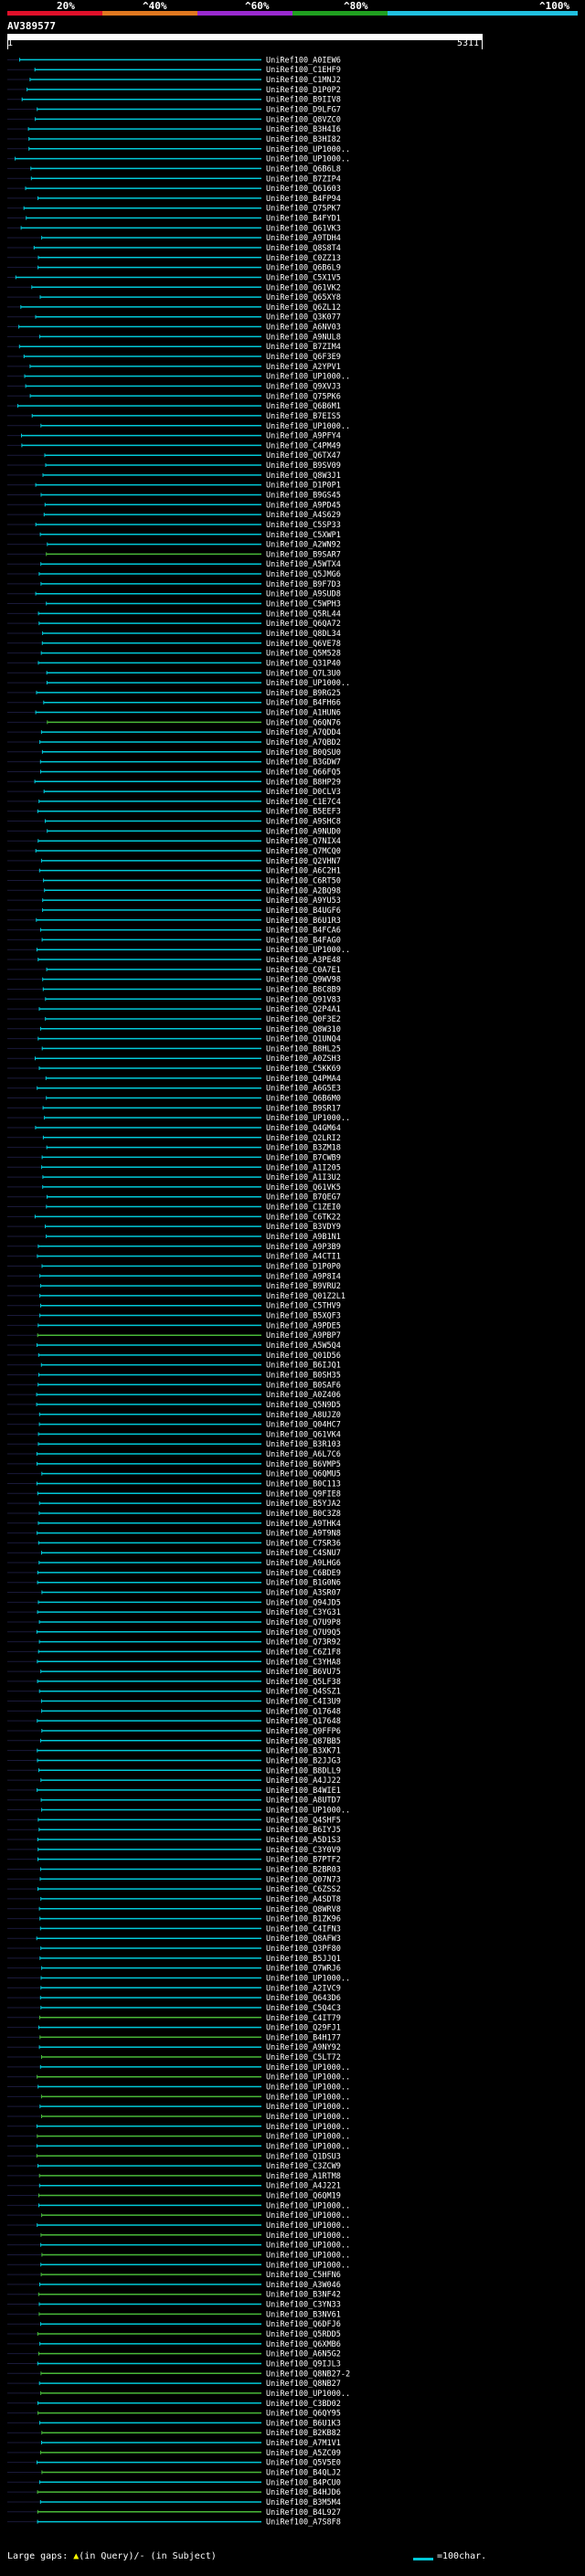 The width and height of the screenshot is (585, 2576). Describe the element at coordinates (174, 416) in the screenshot. I see `hit-row: UniRef100_B7EIS5` at that location.